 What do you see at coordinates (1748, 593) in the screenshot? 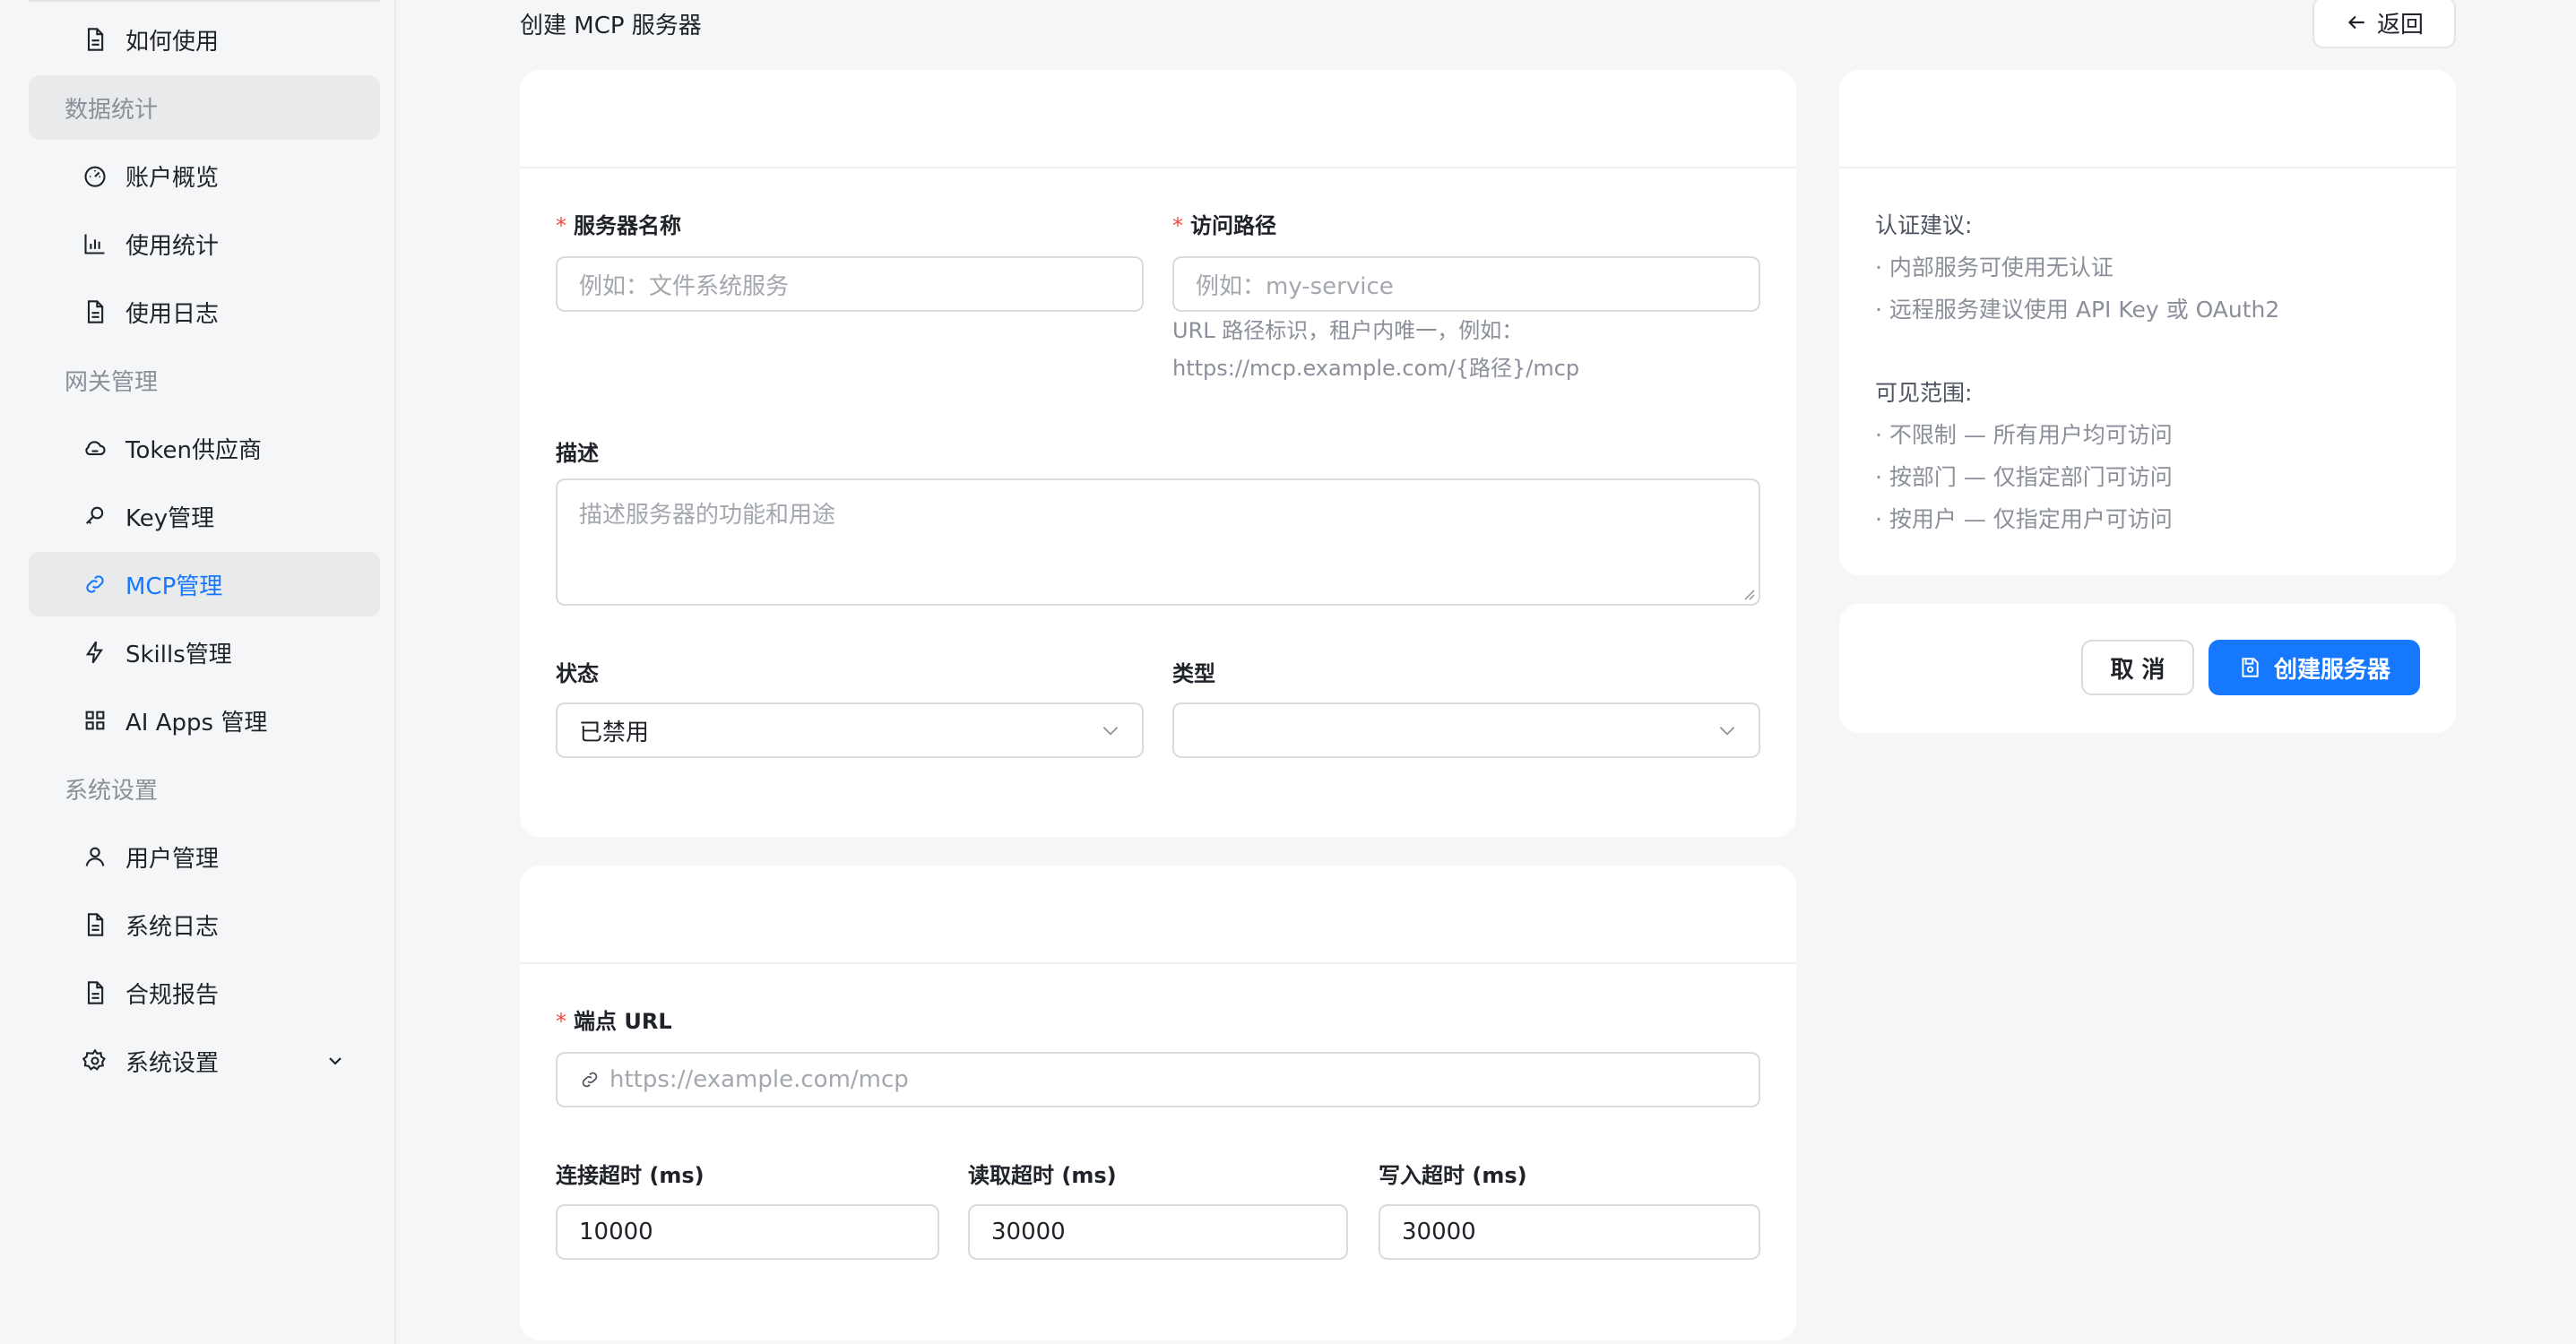
I see `resize-grip-icon` at bounding box center [1748, 593].